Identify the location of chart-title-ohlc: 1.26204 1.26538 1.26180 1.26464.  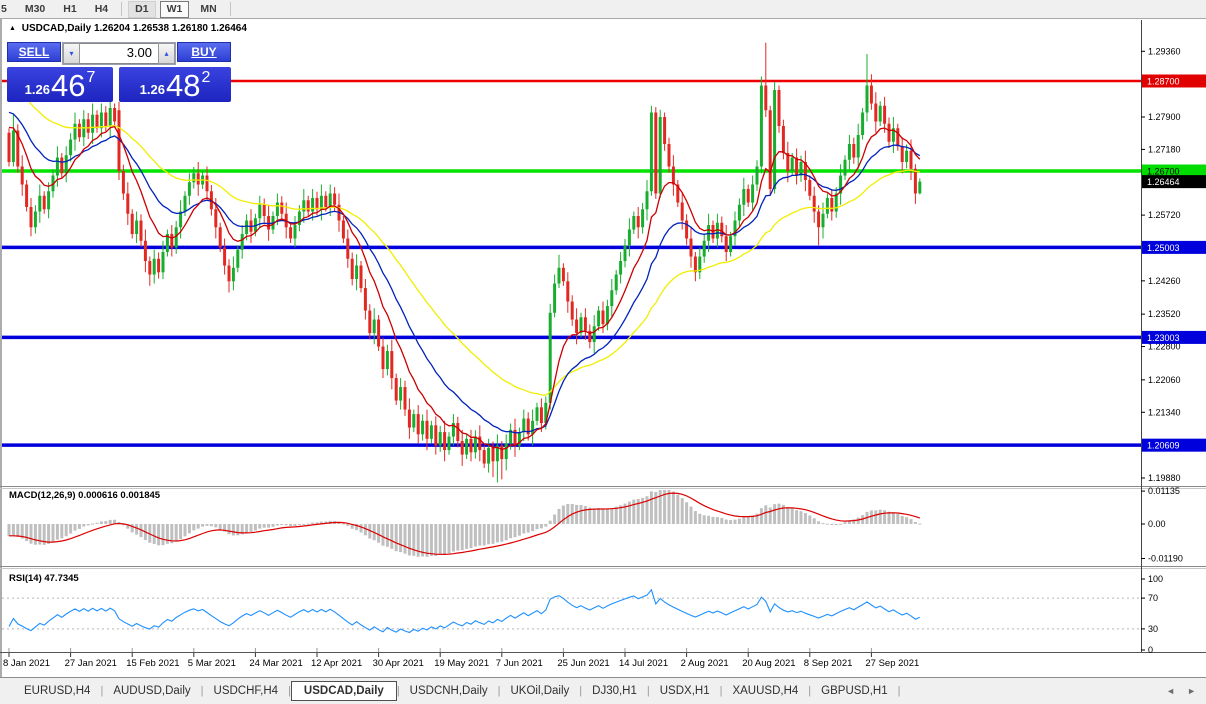
(170, 28).